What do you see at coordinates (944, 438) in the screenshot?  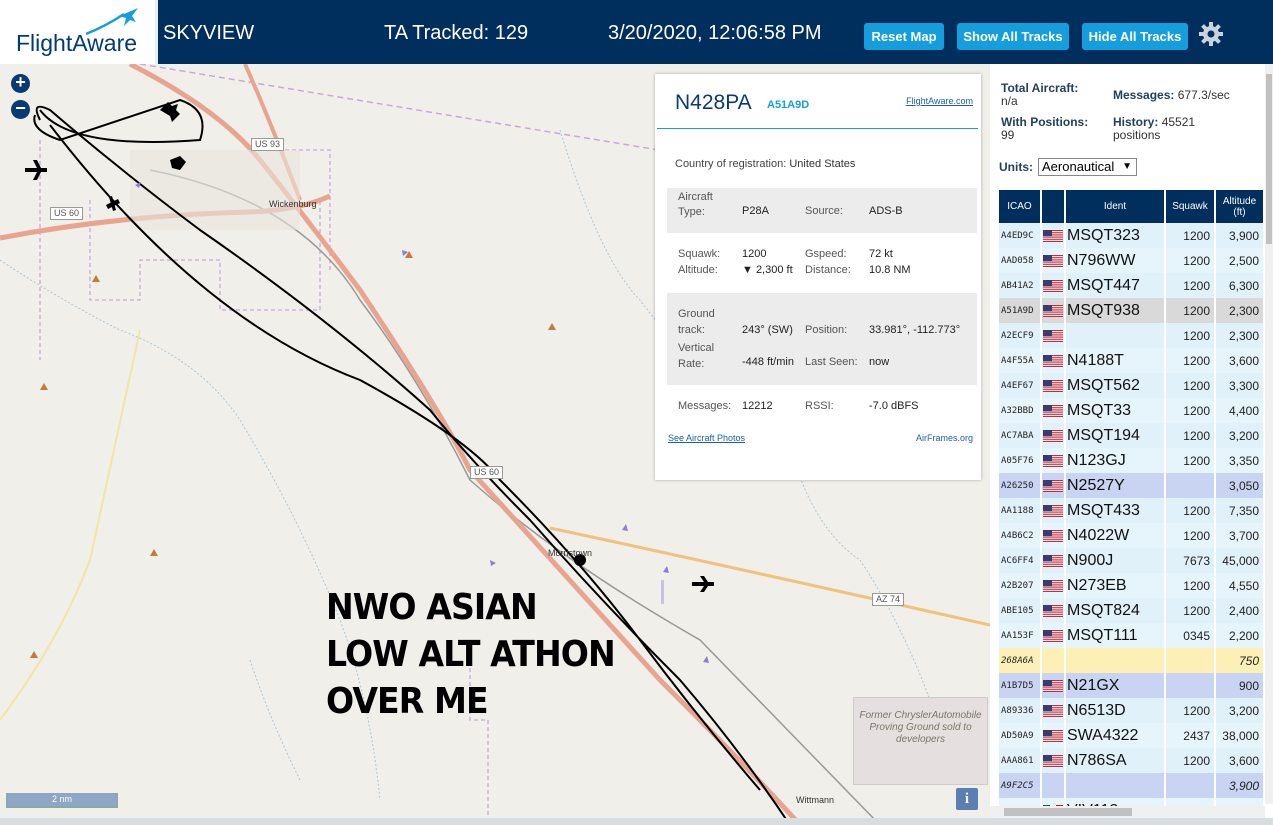 I see `airframes-link: AirFrames.org` at bounding box center [944, 438].